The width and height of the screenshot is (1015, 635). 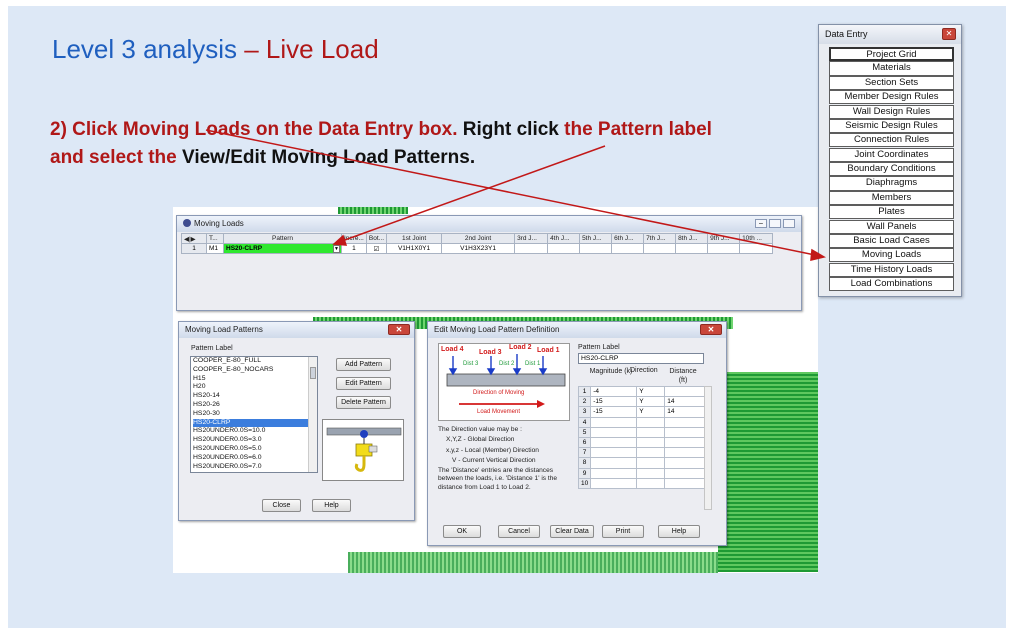 I want to click on joint7-cell, so click(x=660, y=248).